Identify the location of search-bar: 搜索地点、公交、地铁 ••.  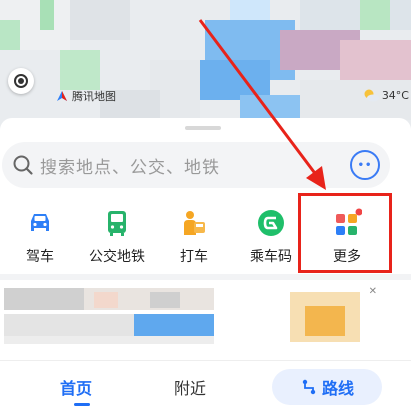
(196, 165).